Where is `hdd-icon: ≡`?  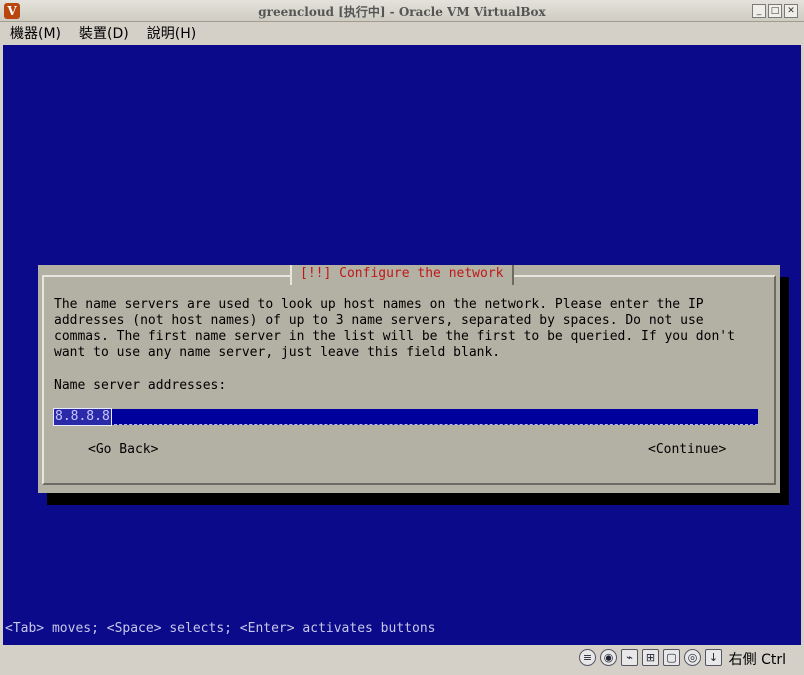
hdd-icon: ≡ is located at coordinates (587, 657).